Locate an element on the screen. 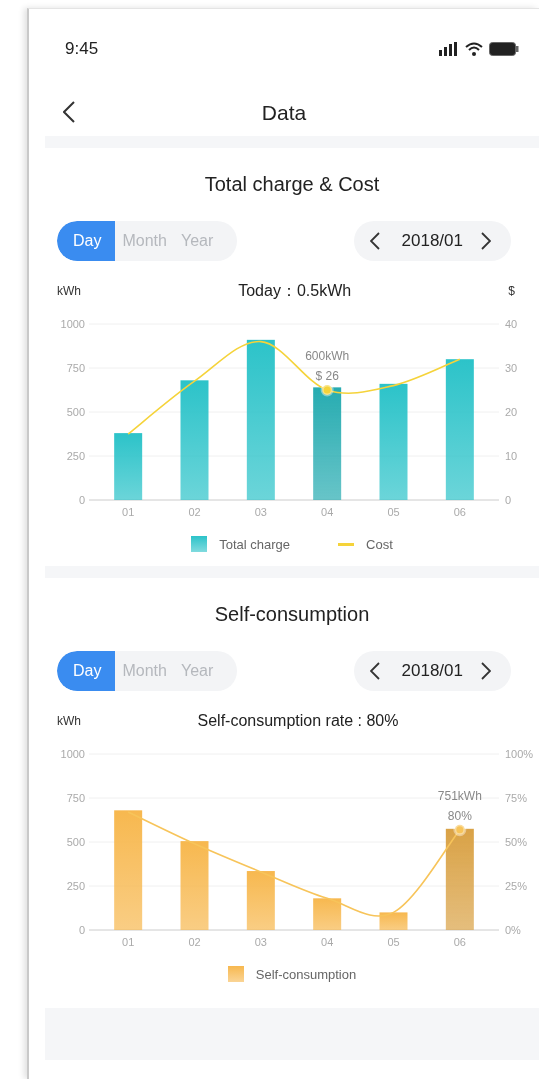  legend-label: Total charge is located at coordinates (255, 544).